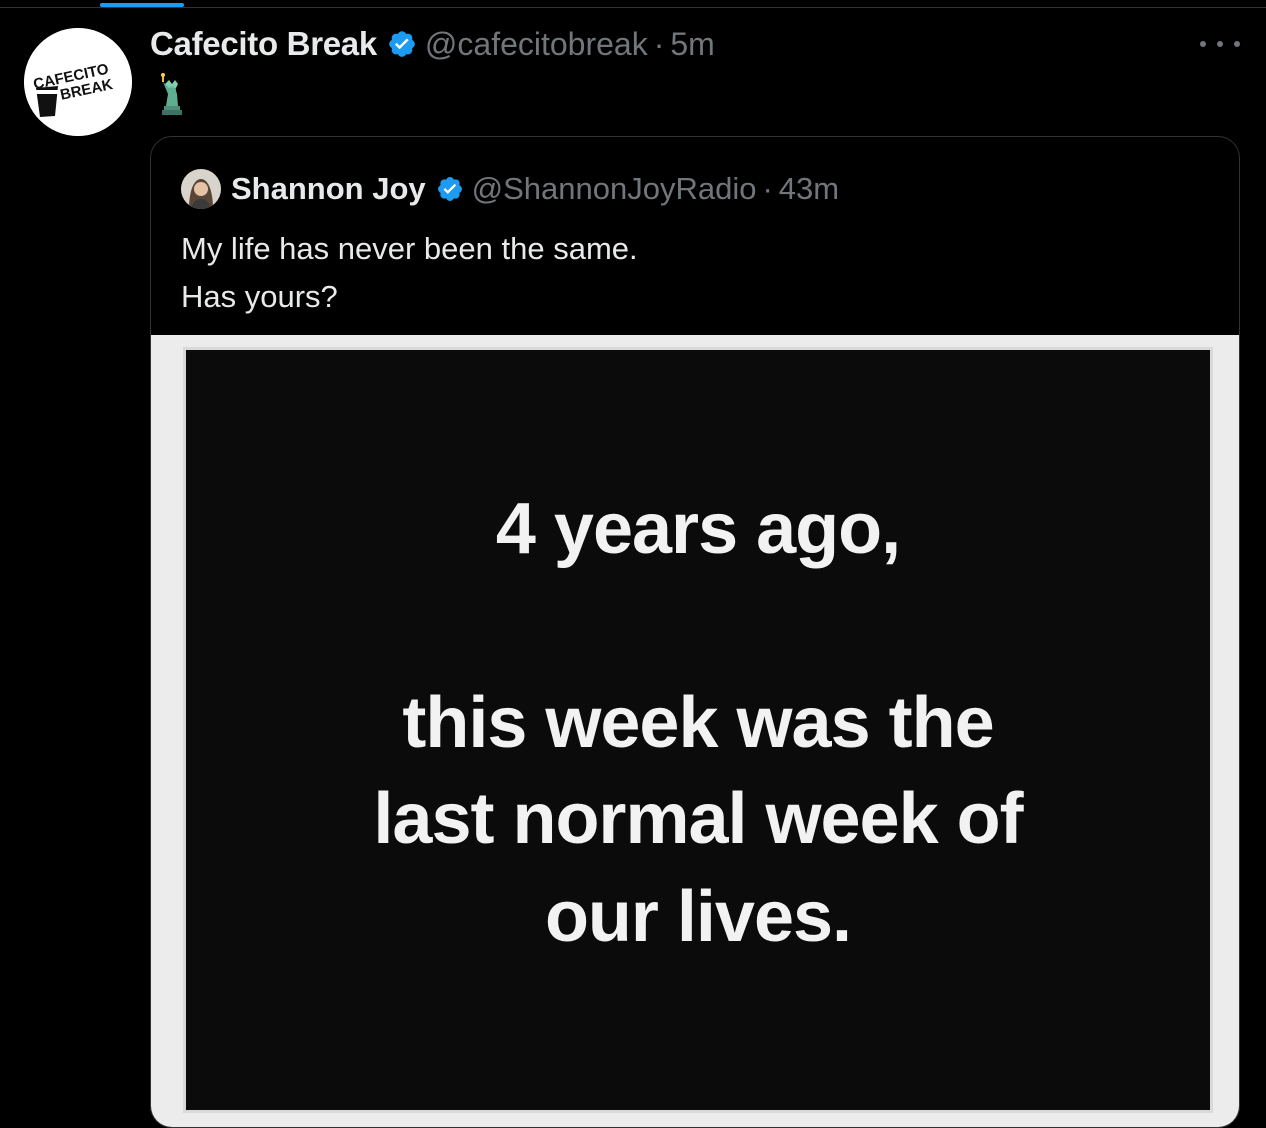 This screenshot has height=1128, width=1266. Describe the element at coordinates (328, 189) in the screenshot. I see `quote-author-name: Shannon Joy` at that location.